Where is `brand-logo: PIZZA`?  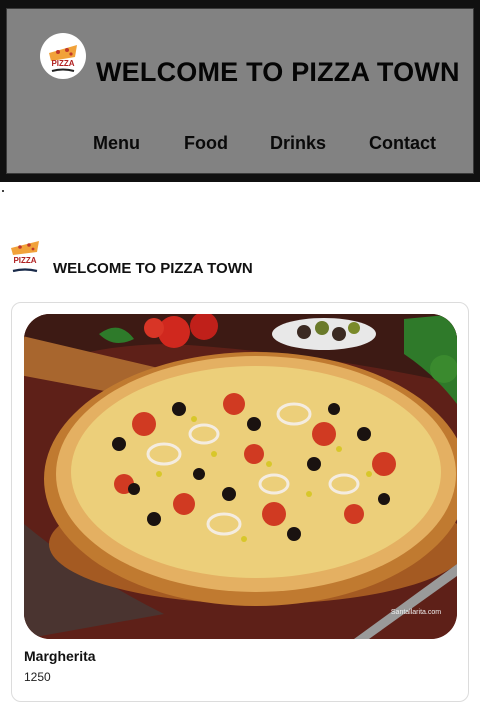
brand-logo: PIZZA is located at coordinates (25, 255).